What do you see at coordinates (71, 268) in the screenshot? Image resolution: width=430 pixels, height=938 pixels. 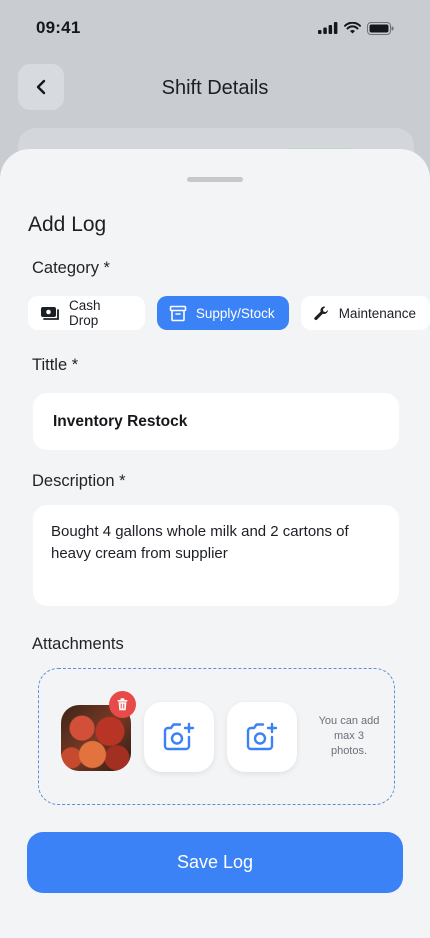 I see `category-label: Category *` at bounding box center [71, 268].